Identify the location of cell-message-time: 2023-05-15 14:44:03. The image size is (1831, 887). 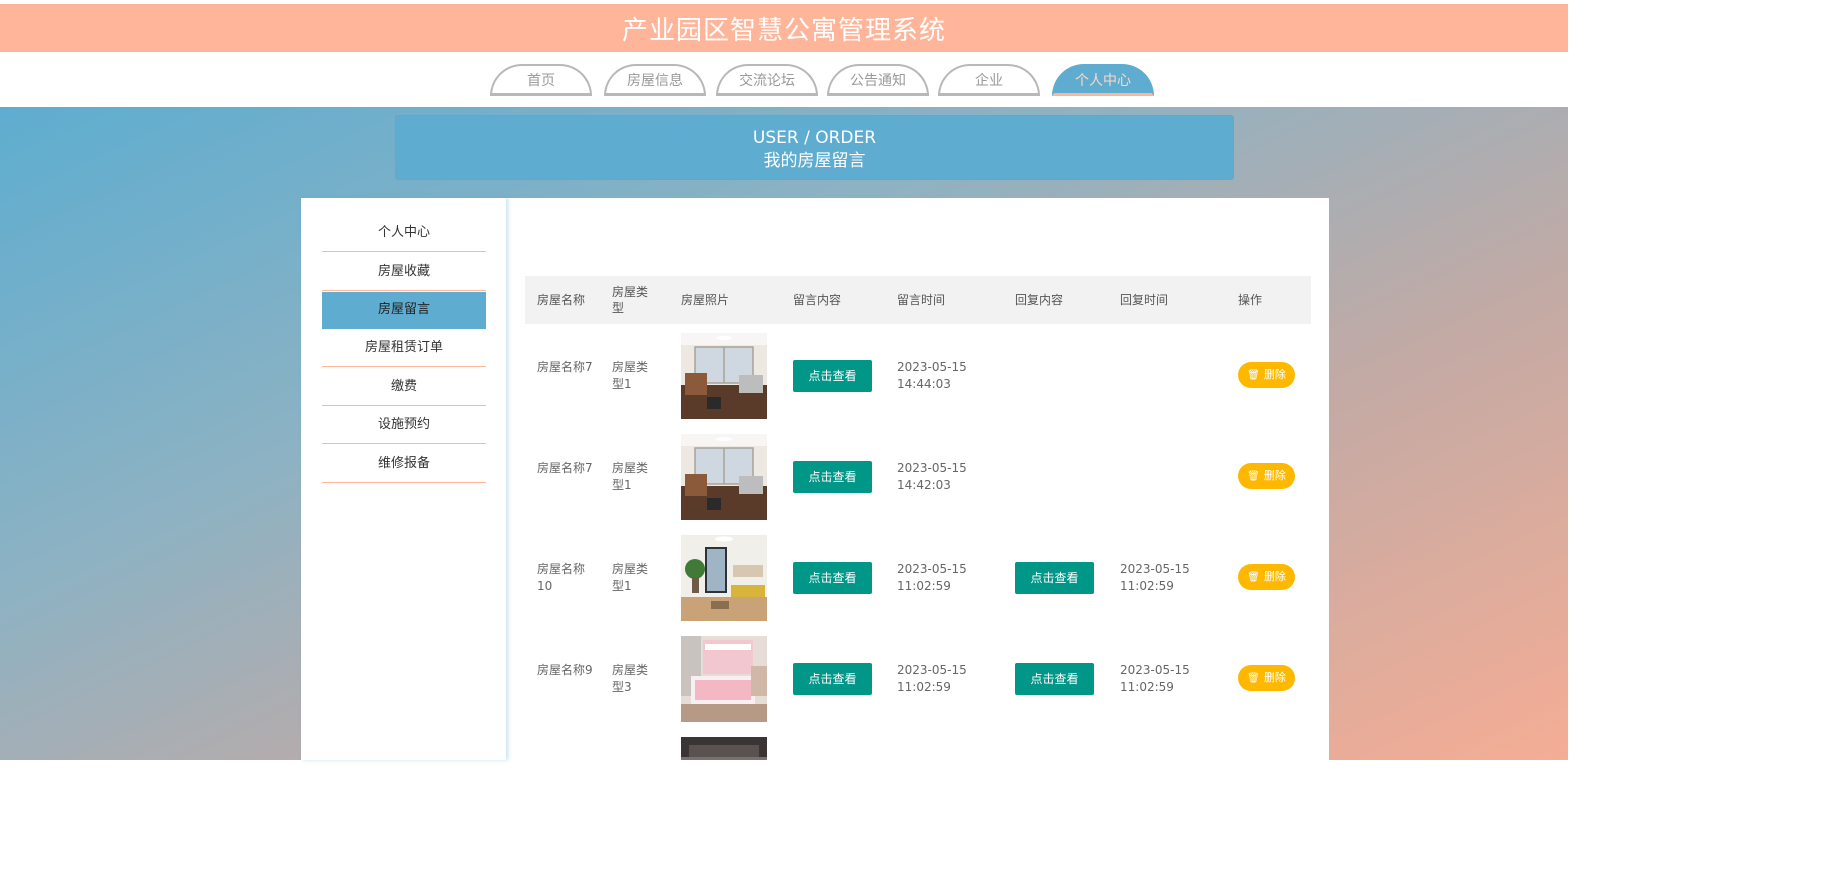
(932, 376).